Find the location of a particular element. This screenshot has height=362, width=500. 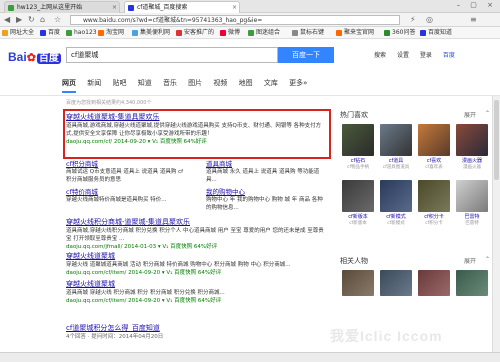

bookmark-item: 鼠标右键 is located at coordinates (308, 33).